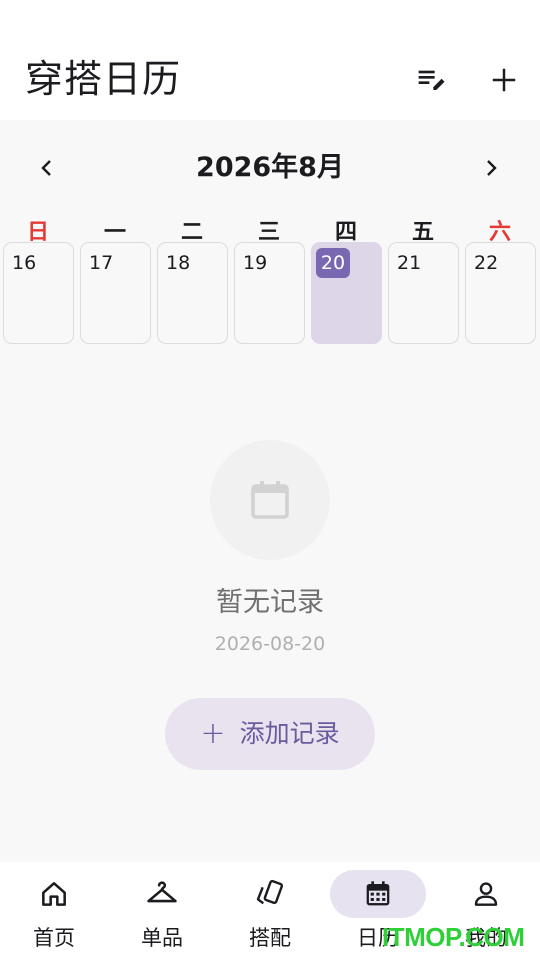  I want to click on month-navigation: 2026年8月, so click(270, 168).